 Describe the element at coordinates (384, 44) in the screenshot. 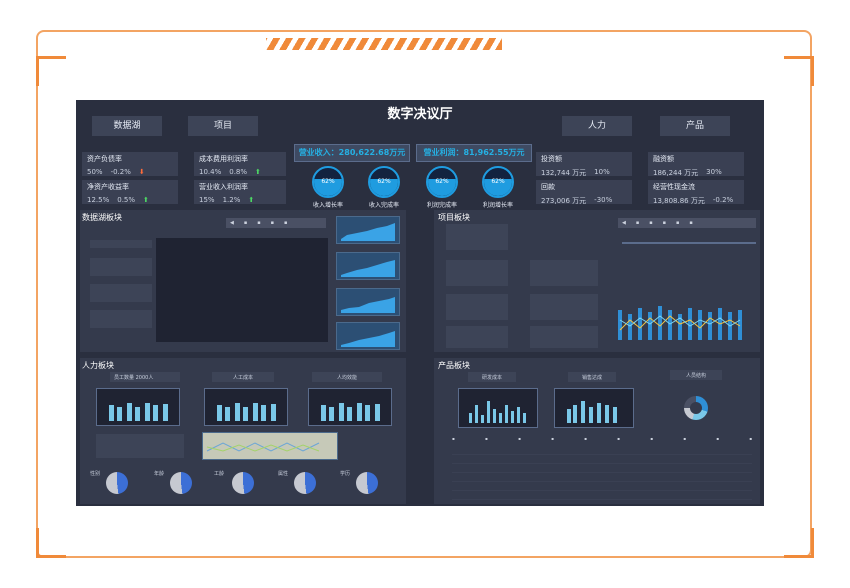

I see `decor-stripes` at that location.